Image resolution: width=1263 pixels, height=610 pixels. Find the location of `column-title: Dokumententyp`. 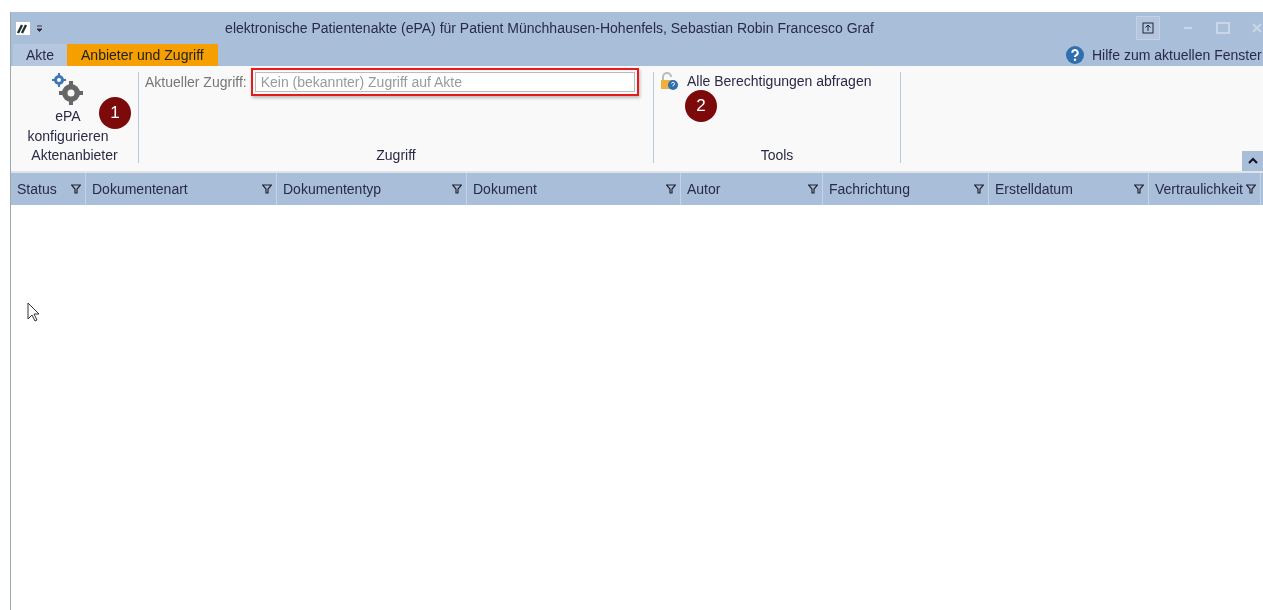

column-title: Dokumententyp is located at coordinates (332, 189).